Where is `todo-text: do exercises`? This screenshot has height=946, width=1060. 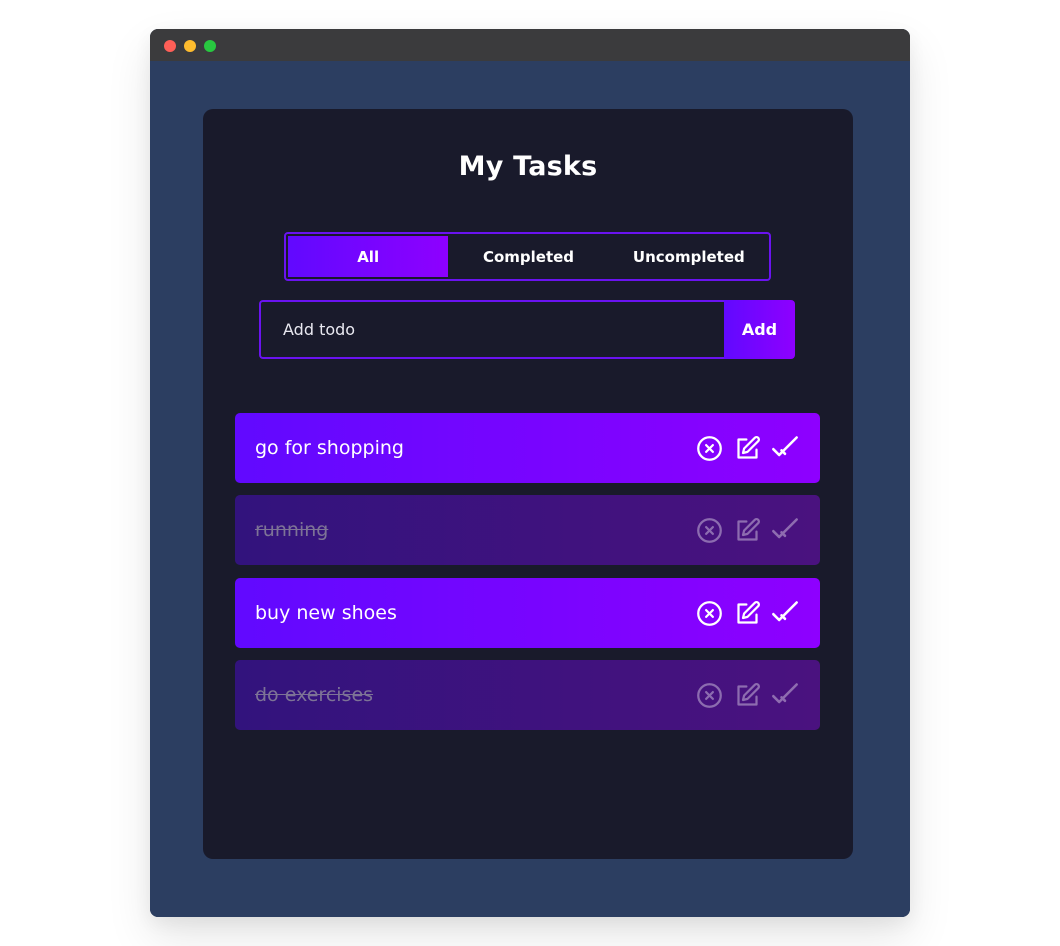 todo-text: do exercises is located at coordinates (314, 695).